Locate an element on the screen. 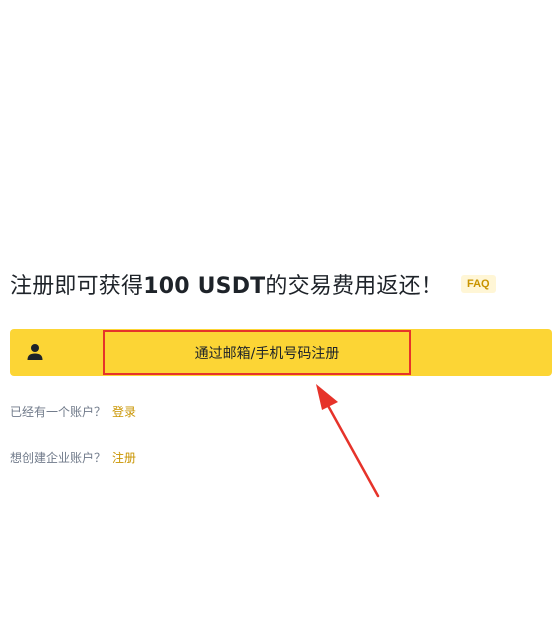  business-account-row: 想创建企业账户？ 注册 is located at coordinates (73, 457).